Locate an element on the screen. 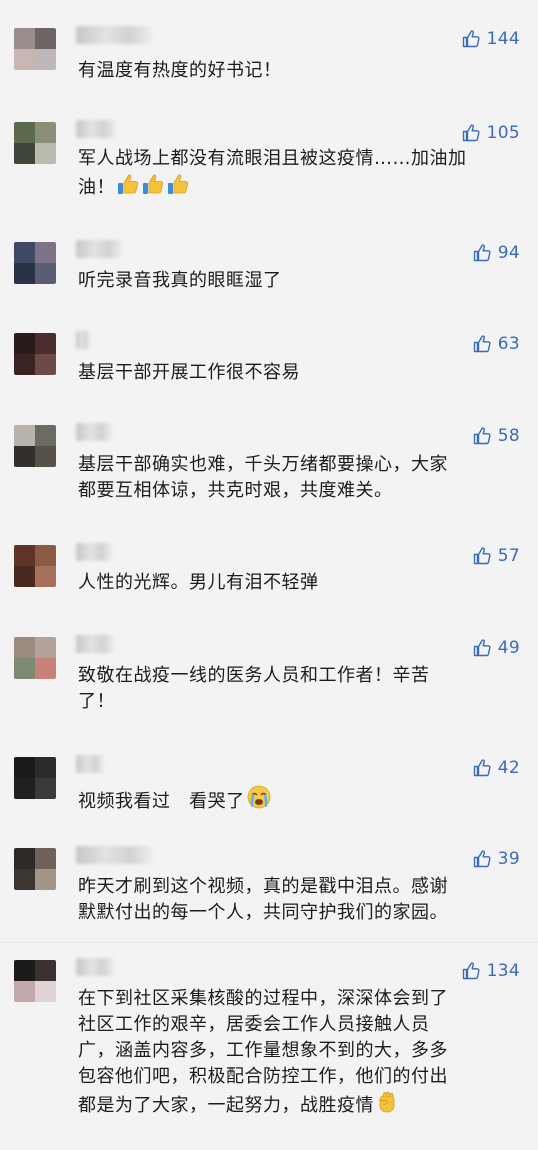 Image resolution: width=538 pixels, height=1150 pixels. like-button: 39 is located at coordinates (496, 859).